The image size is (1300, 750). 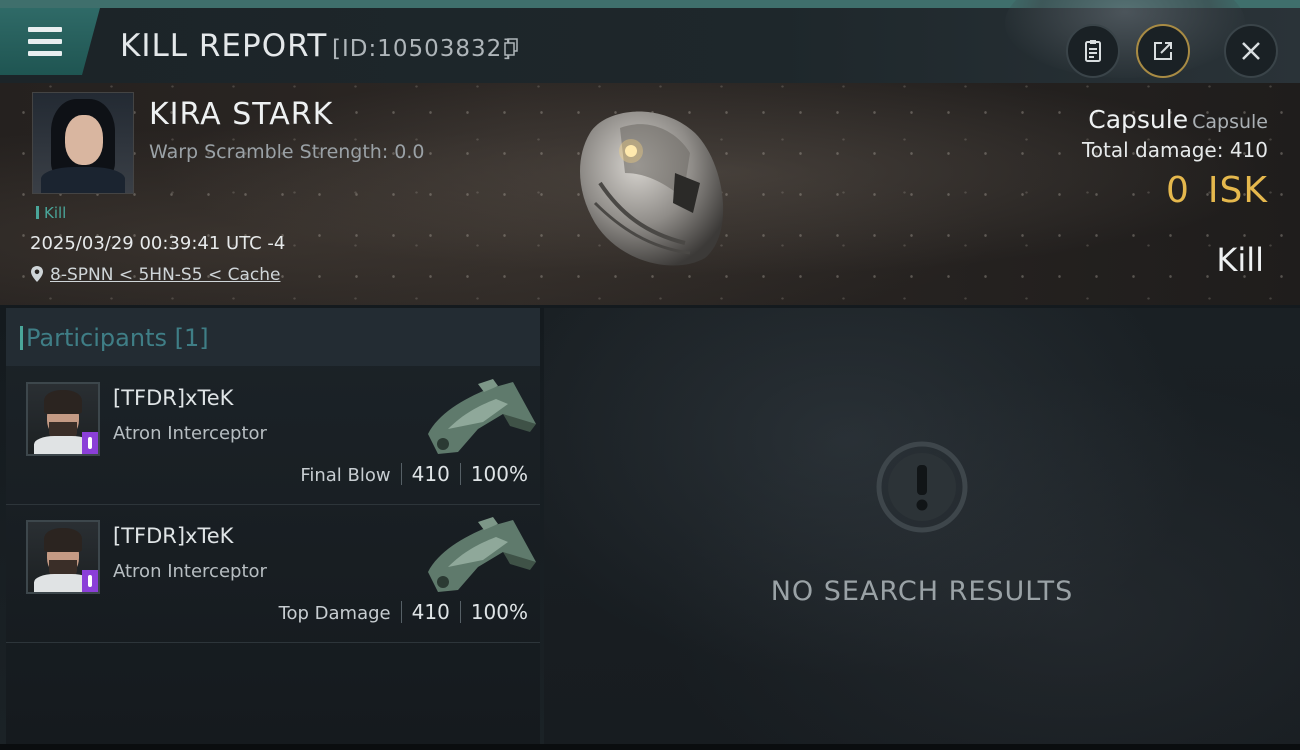 I want to click on close-icon, so click(x=1251, y=51).